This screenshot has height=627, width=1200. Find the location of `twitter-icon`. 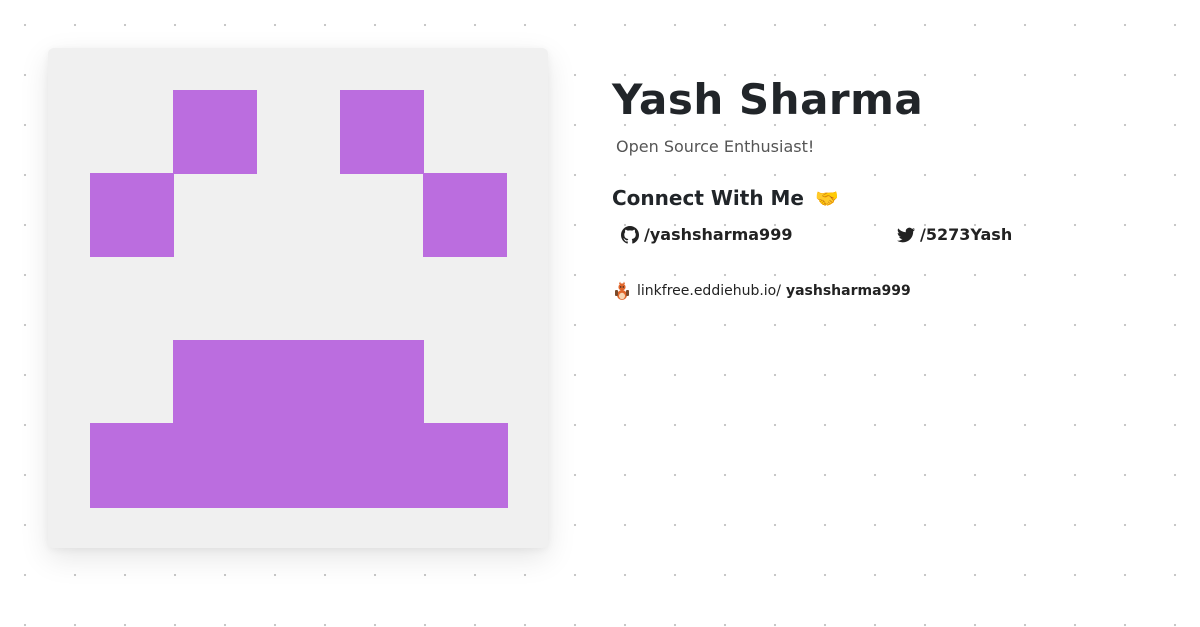

twitter-icon is located at coordinates (906, 234).